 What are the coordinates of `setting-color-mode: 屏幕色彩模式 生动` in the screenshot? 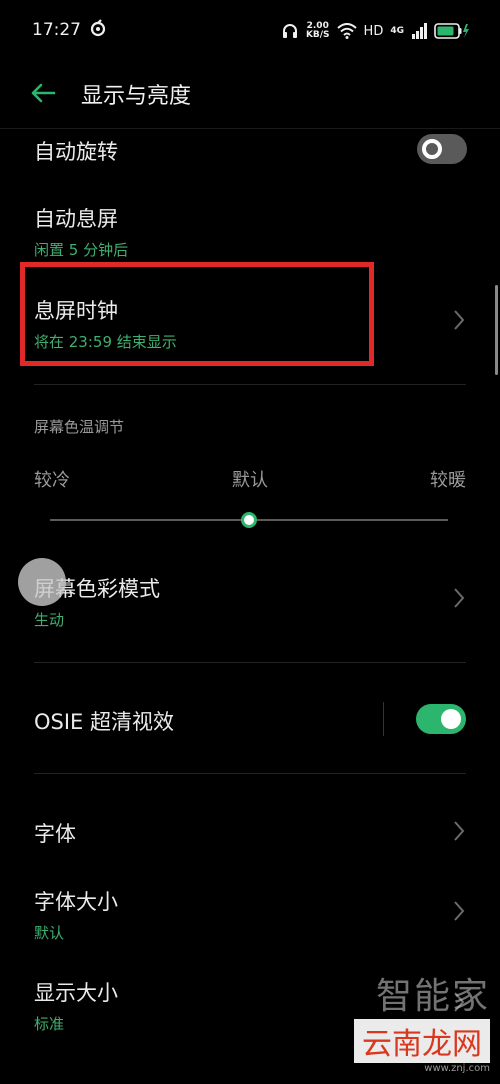 It's located at (250, 601).